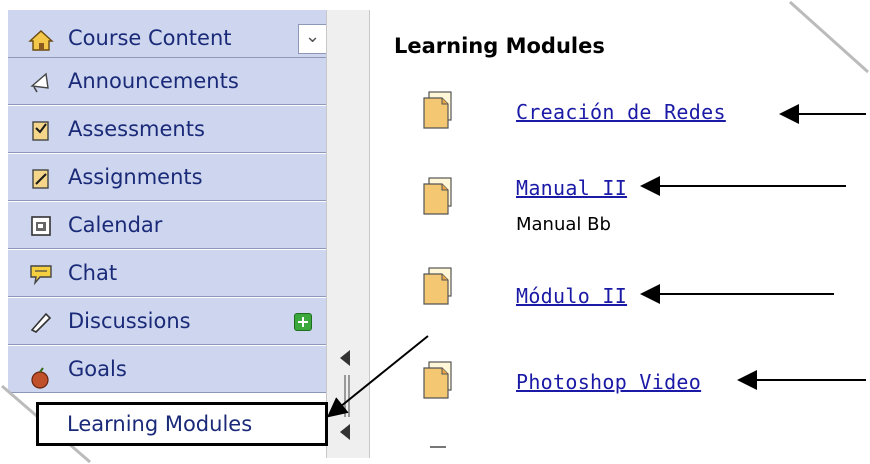  I want to click on sidebar-item-label: Course Content, so click(150, 38).